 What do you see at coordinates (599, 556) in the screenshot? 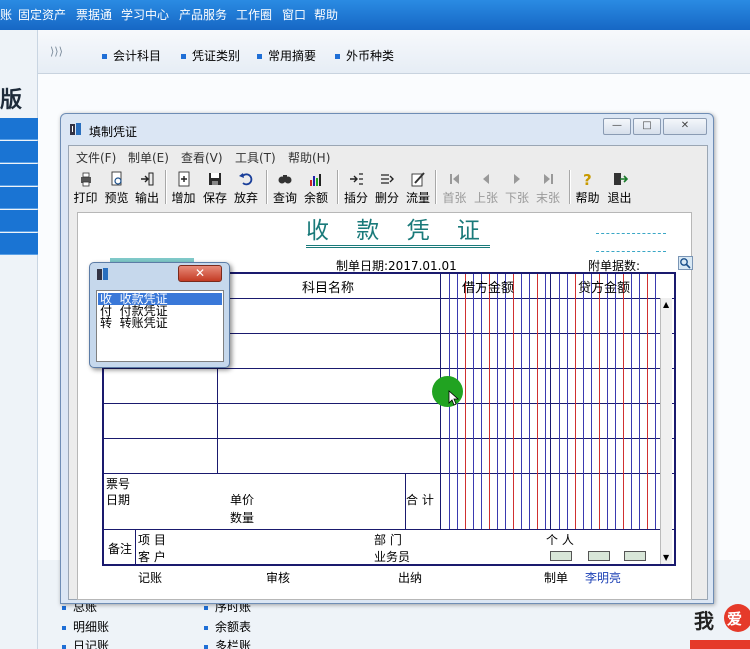
I see `phone-icon` at bounding box center [599, 556].